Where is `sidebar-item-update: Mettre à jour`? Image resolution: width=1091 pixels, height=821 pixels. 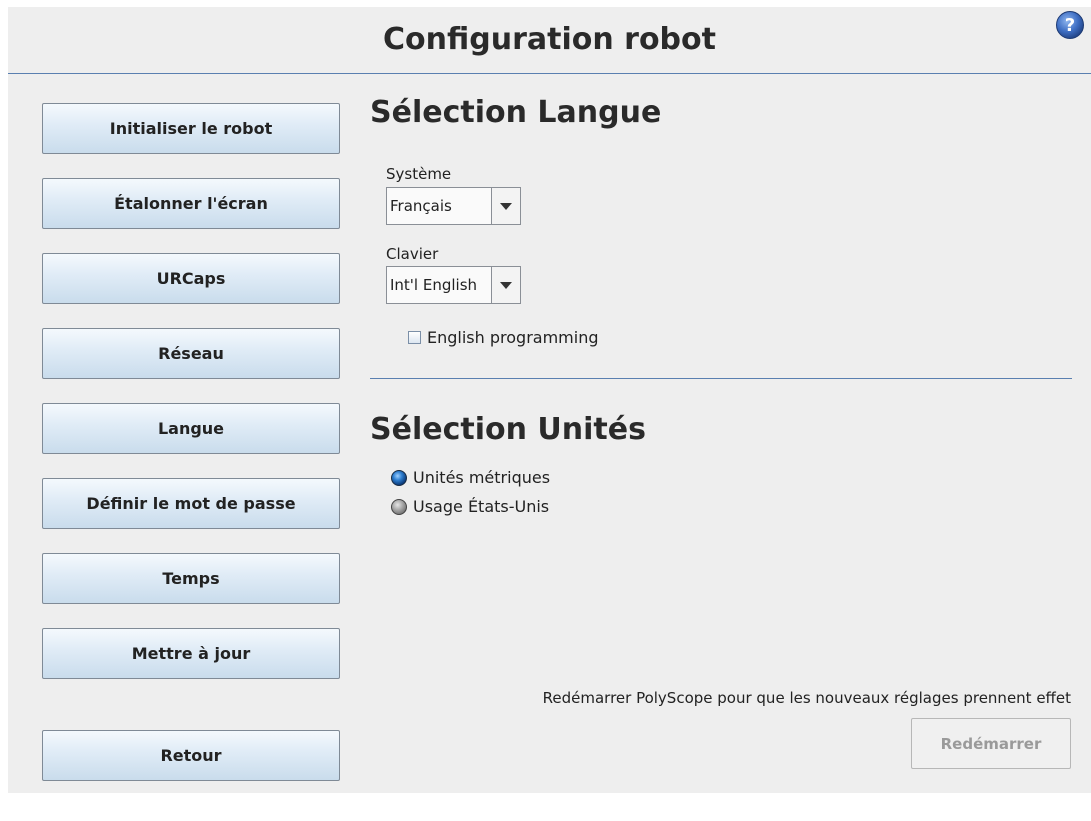 sidebar-item-update: Mettre à jour is located at coordinates (191, 653).